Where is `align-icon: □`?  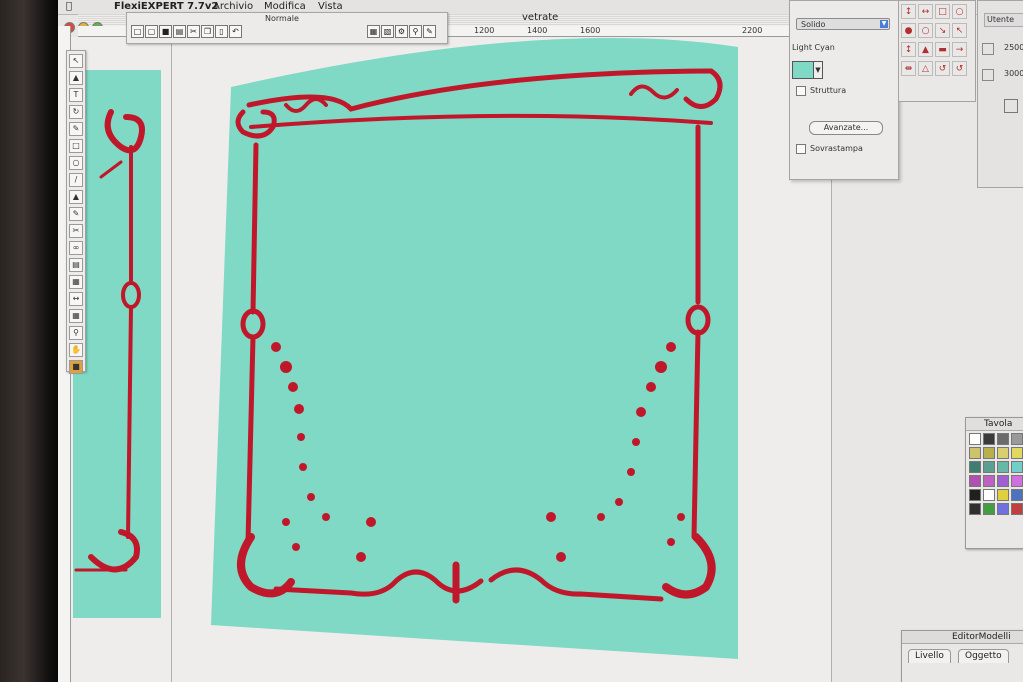
align-icon: □ is located at coordinates (942, 11).